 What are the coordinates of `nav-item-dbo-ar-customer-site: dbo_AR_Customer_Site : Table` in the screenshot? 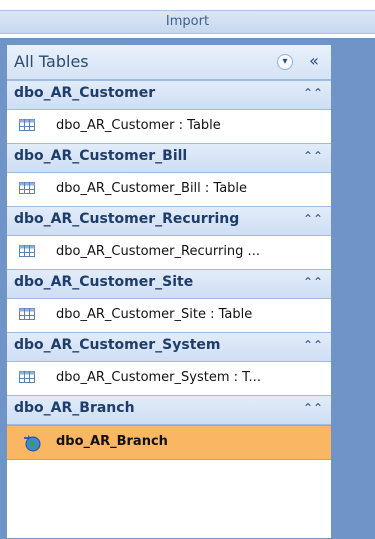 It's located at (169, 315).